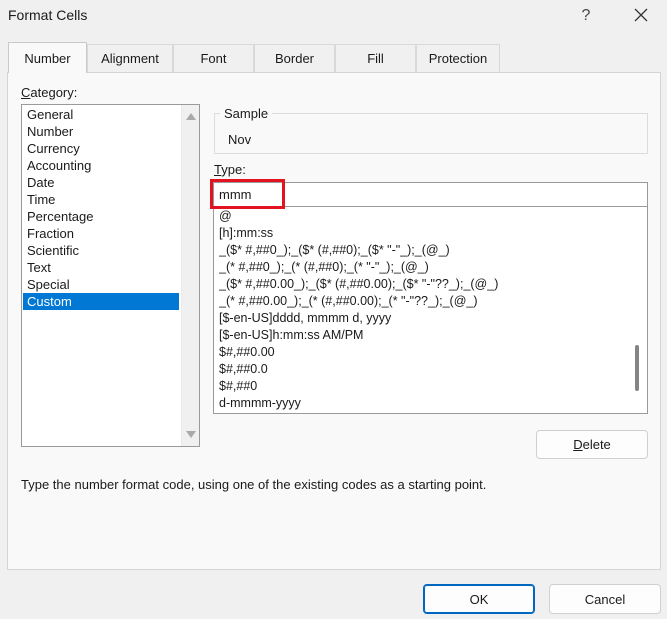 Image resolution: width=667 pixels, height=619 pixels. I want to click on close-button, so click(641, 16).